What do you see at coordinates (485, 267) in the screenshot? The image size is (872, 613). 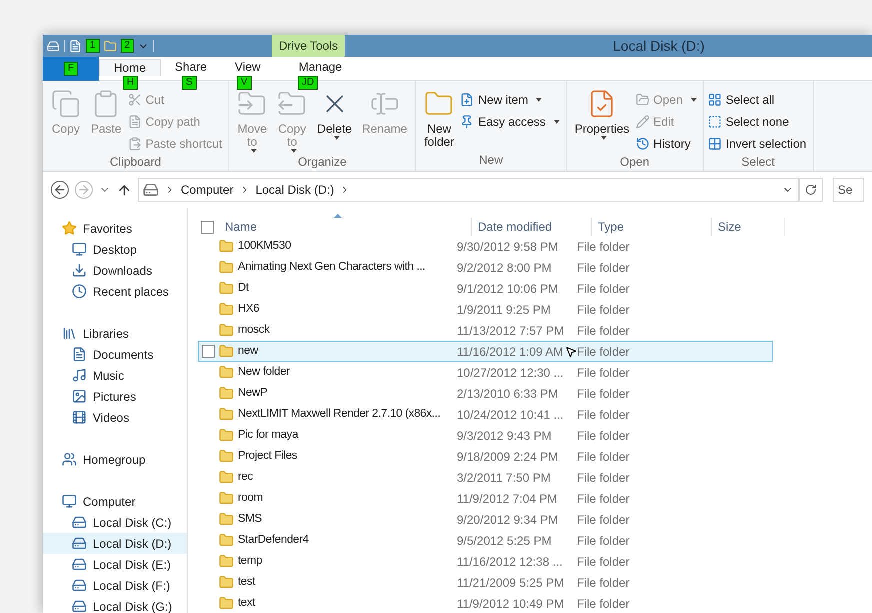 I see `file-row: Animating Next Gen Characters with ... 9/2/2012 8:00 PM File folder` at bounding box center [485, 267].